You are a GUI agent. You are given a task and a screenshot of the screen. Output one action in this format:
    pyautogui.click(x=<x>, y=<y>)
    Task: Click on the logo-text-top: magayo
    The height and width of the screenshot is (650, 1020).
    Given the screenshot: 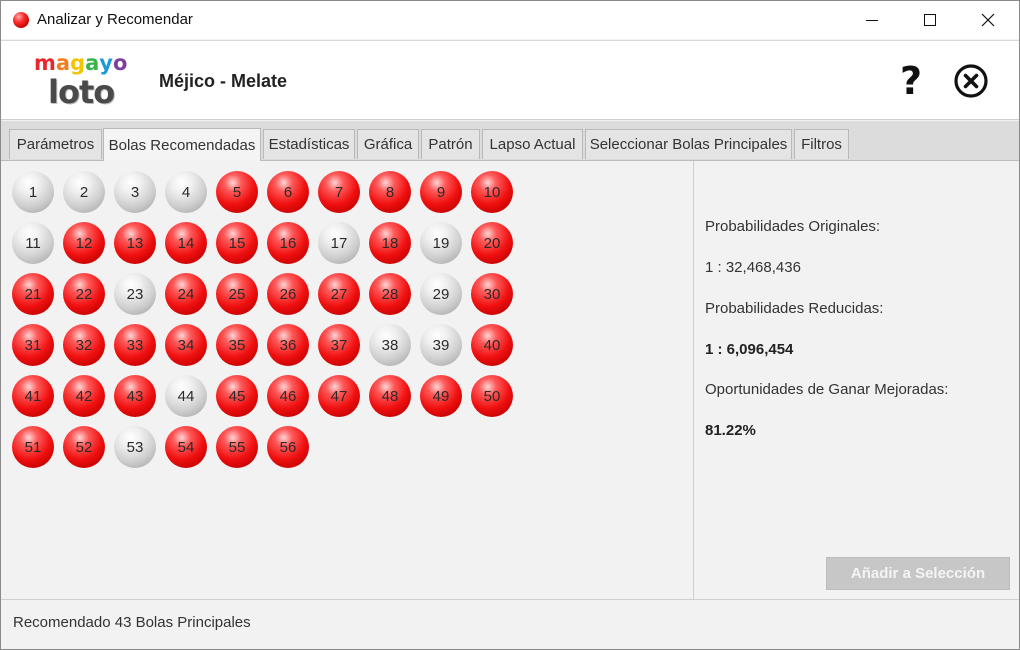 What is the action you would take?
    pyautogui.click(x=80, y=63)
    